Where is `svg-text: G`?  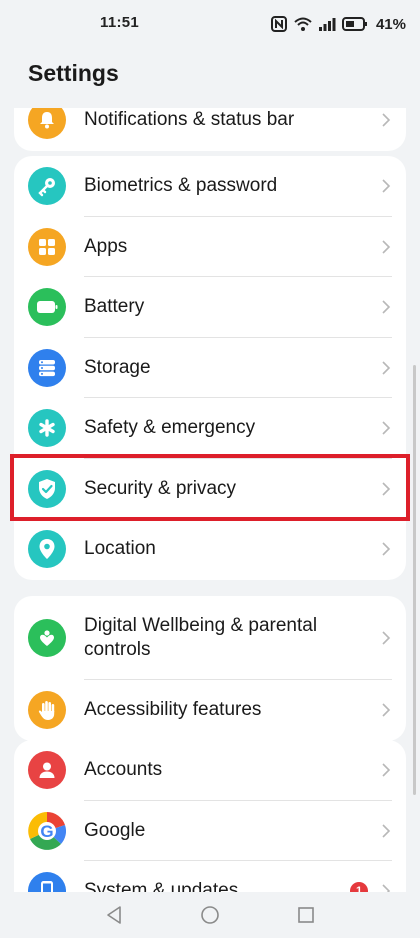 svg-text: G is located at coordinates (46, 831).